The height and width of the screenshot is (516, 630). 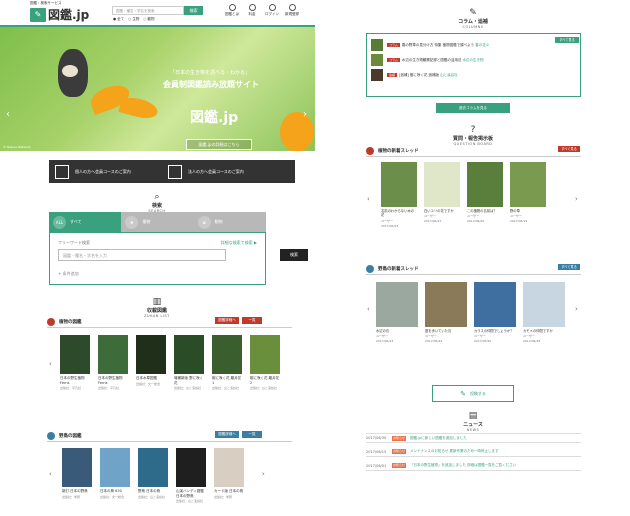 I want to click on search-heading: ⌕ 検索 SEARCH, so click(x=157, y=202).